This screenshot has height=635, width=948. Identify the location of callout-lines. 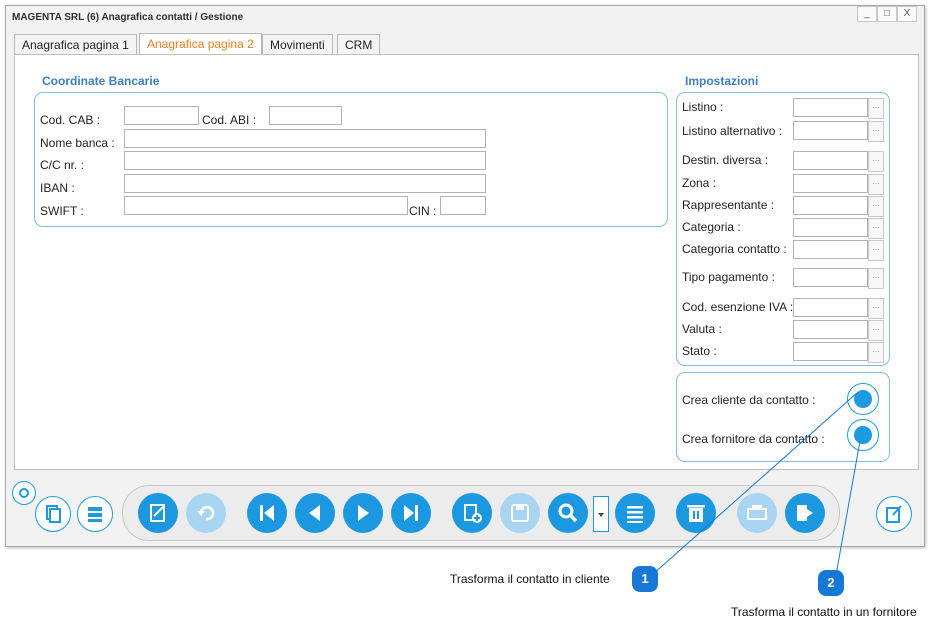
(756, 483).